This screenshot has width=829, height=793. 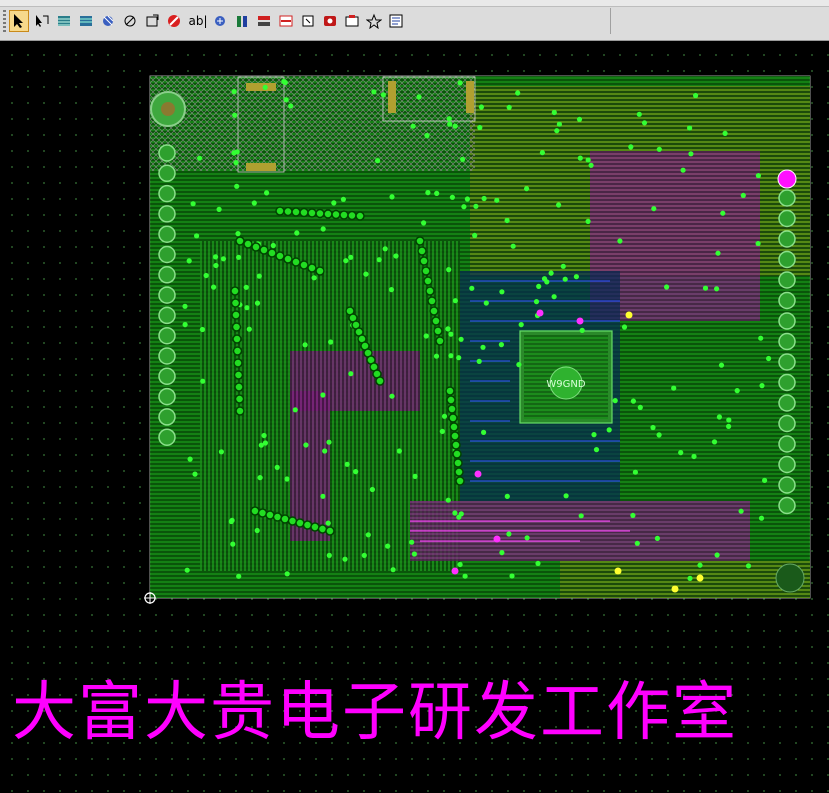 What do you see at coordinates (264, 21) in the screenshot?
I see `dimension-tool-button` at bounding box center [264, 21].